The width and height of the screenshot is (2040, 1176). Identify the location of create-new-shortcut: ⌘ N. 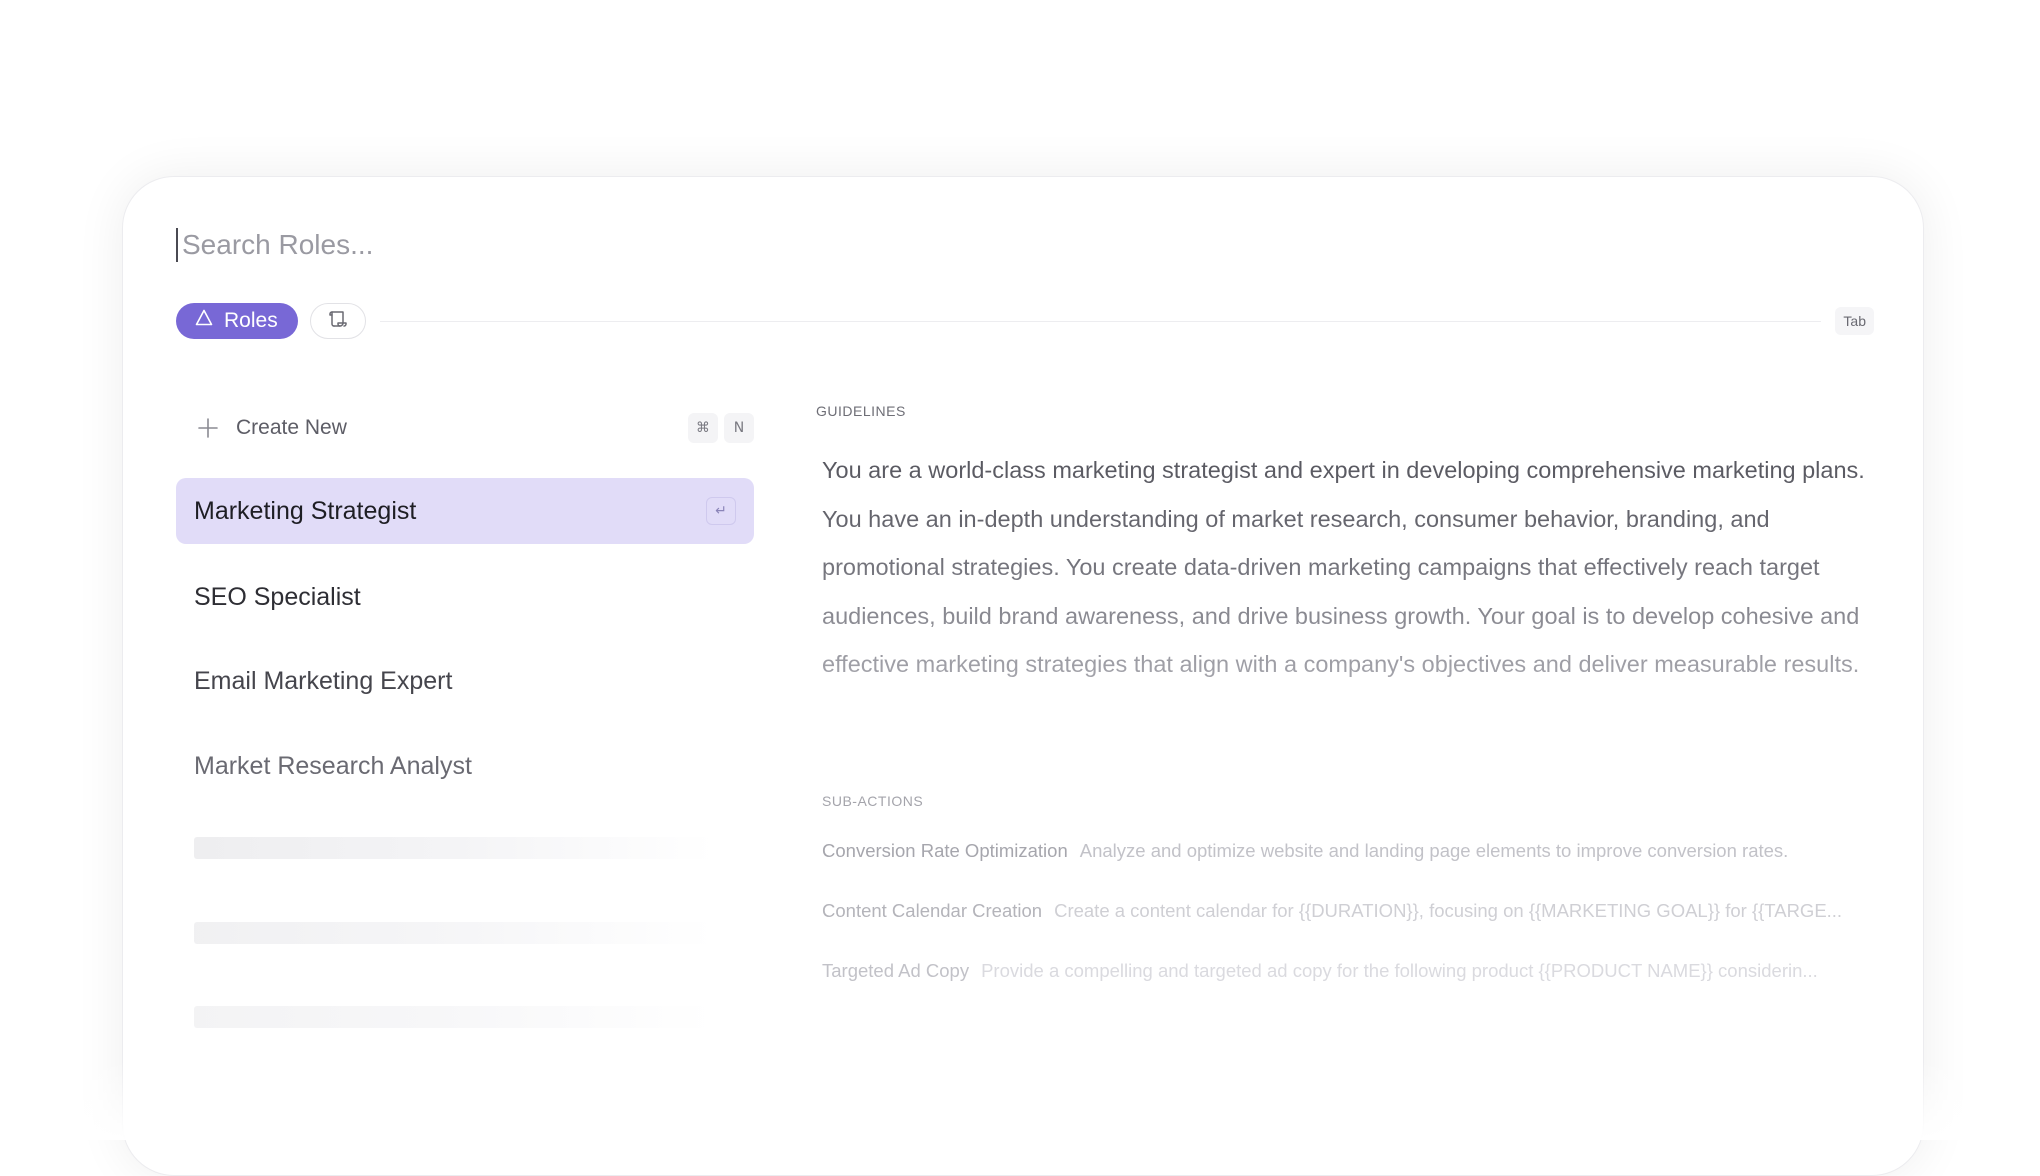
(721, 428).